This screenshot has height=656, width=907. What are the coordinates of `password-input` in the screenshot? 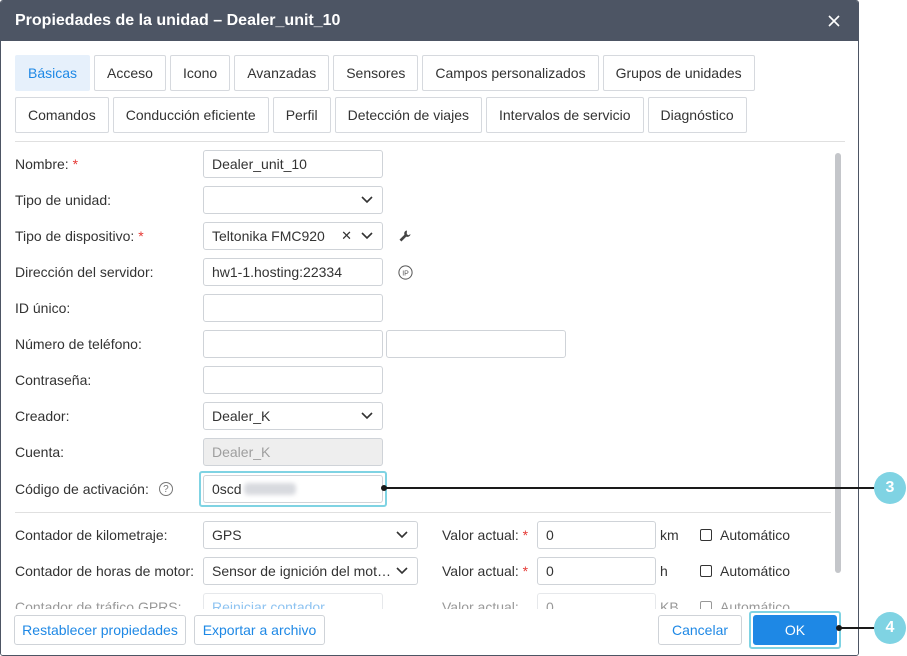 It's located at (293, 380).